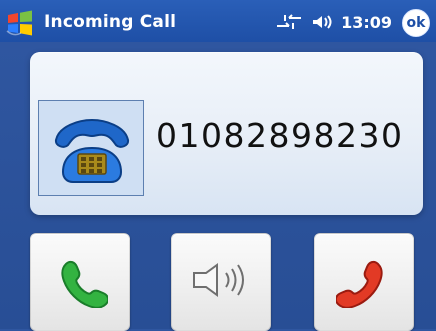 The width and height of the screenshot is (436, 331). I want to click on ok-button: ok, so click(416, 23).